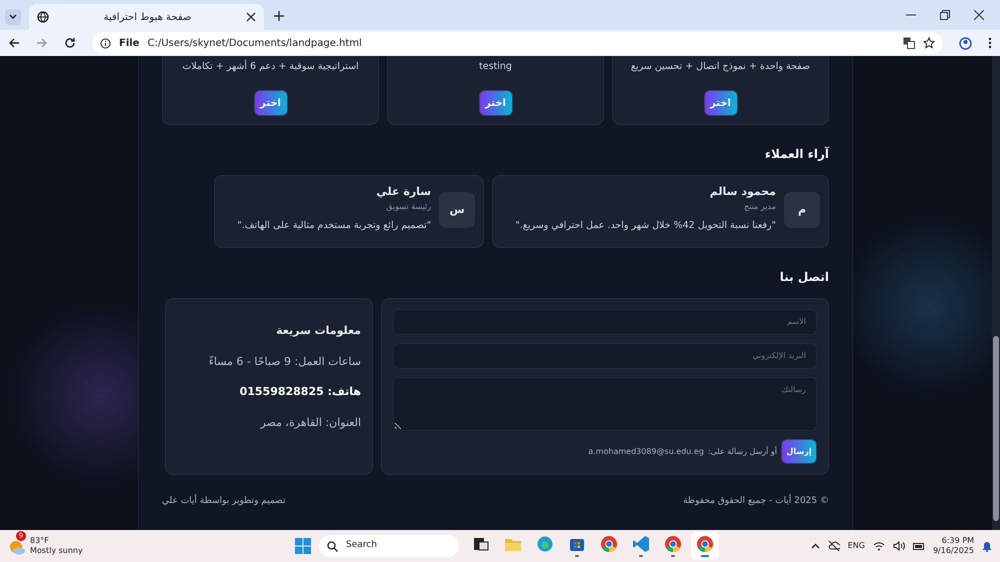 The height and width of the screenshot is (562, 1000). Describe the element at coordinates (481, 544) in the screenshot. I see `window-icon` at that location.